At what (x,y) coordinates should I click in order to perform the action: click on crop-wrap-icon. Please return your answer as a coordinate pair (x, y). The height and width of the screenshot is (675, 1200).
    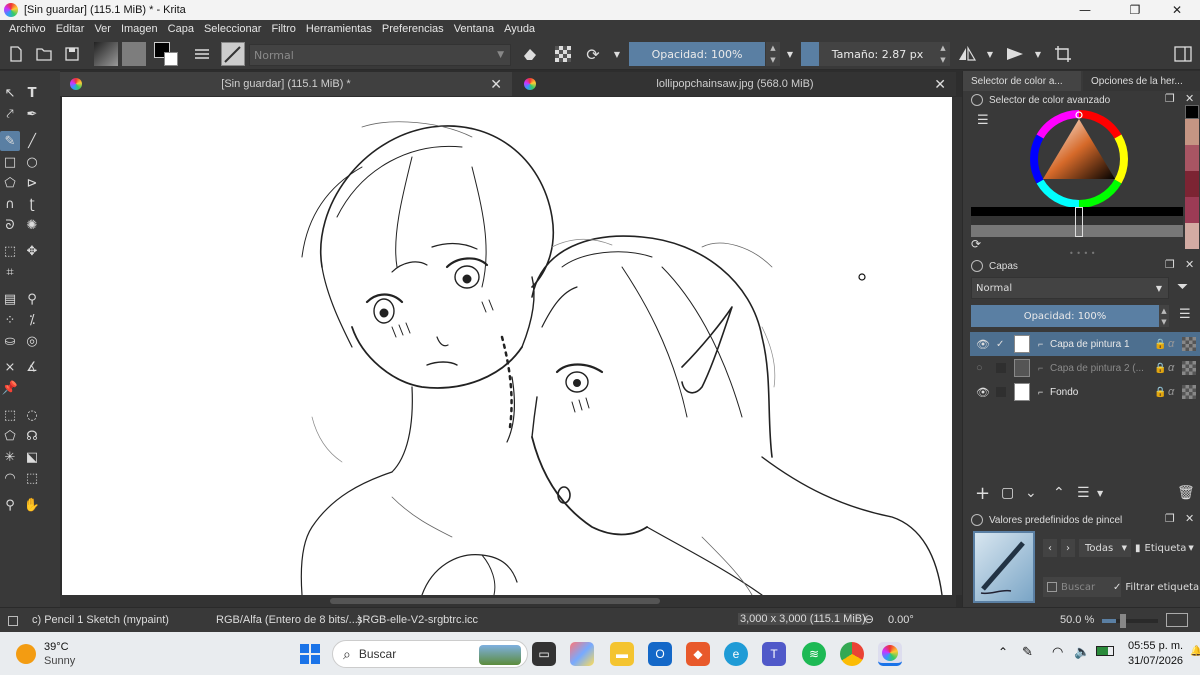
    Looking at the image, I should click on (1063, 54).